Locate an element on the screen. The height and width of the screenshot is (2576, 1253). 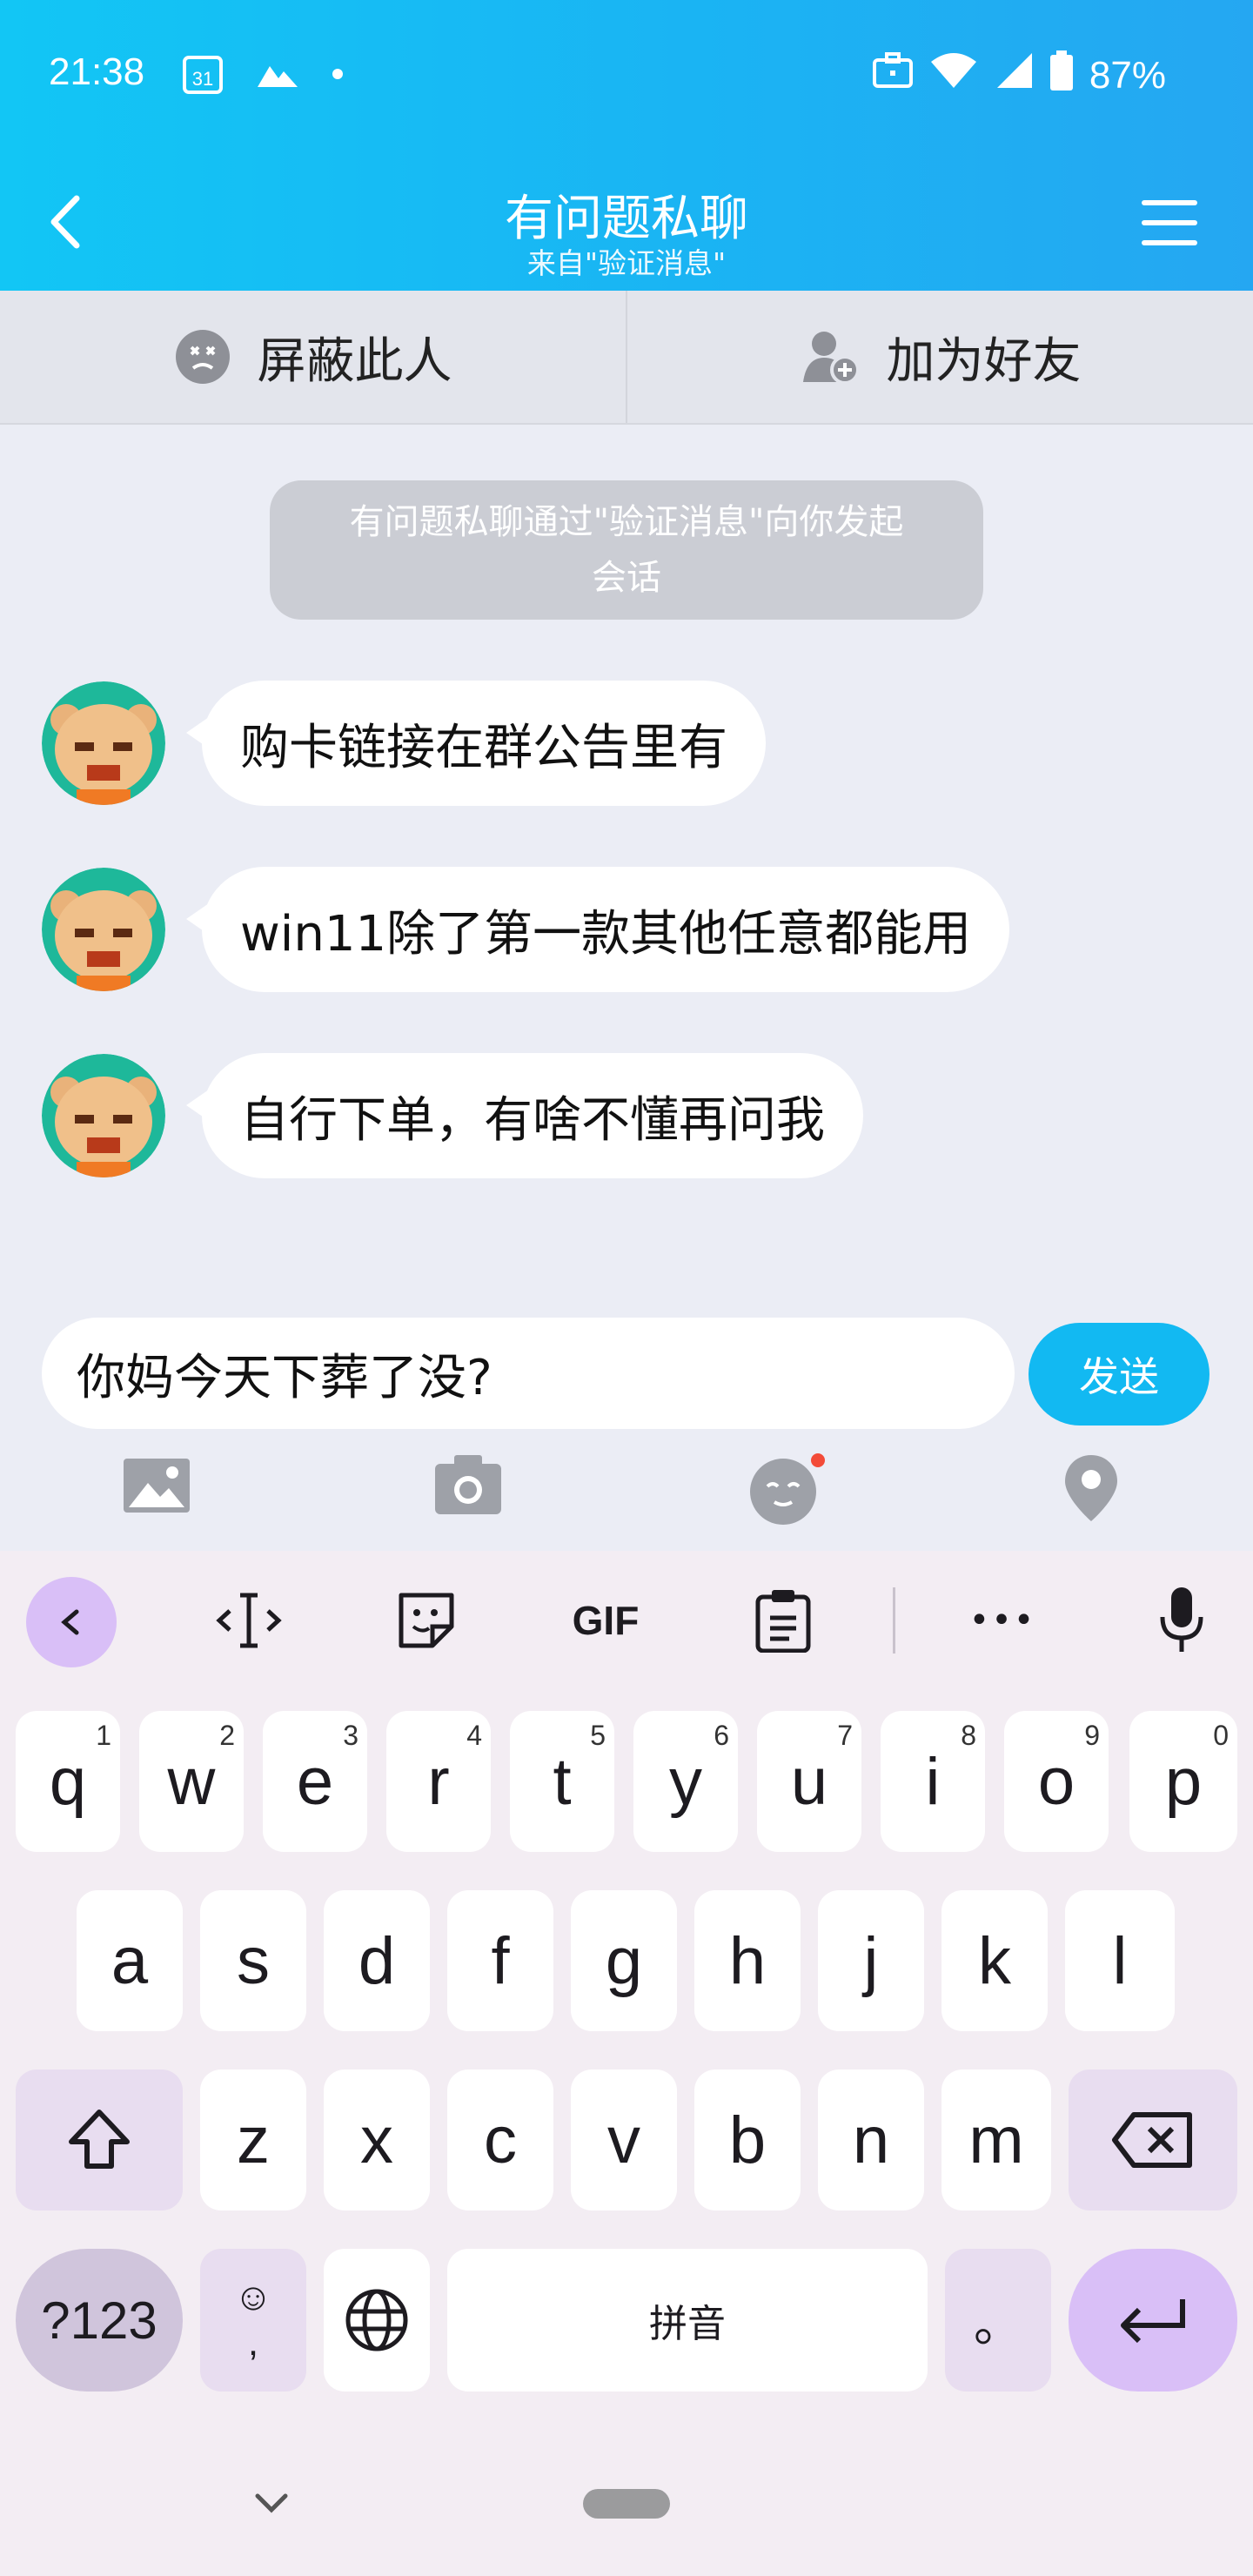
message-row: win11除了第一款其他任意都能用 is located at coordinates (526, 929).